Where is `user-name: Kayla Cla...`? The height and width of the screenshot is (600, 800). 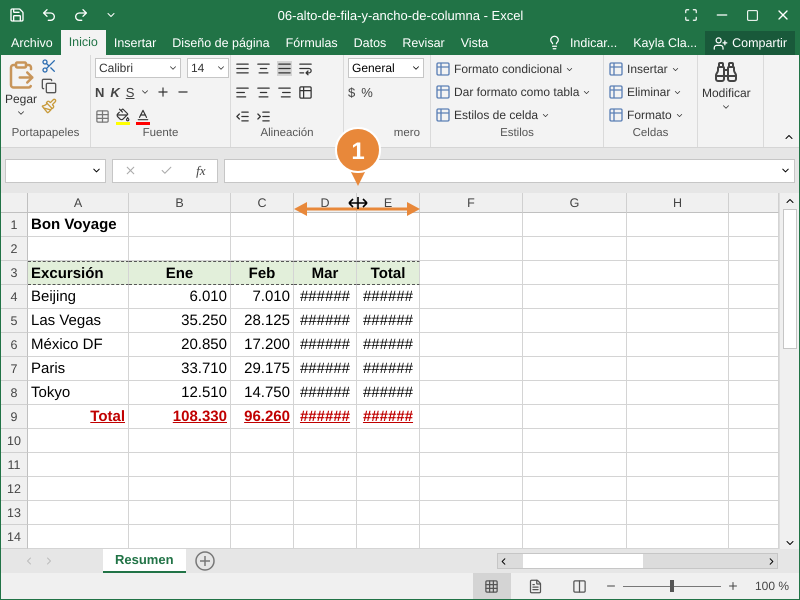 user-name: Kayla Cla... is located at coordinates (665, 43).